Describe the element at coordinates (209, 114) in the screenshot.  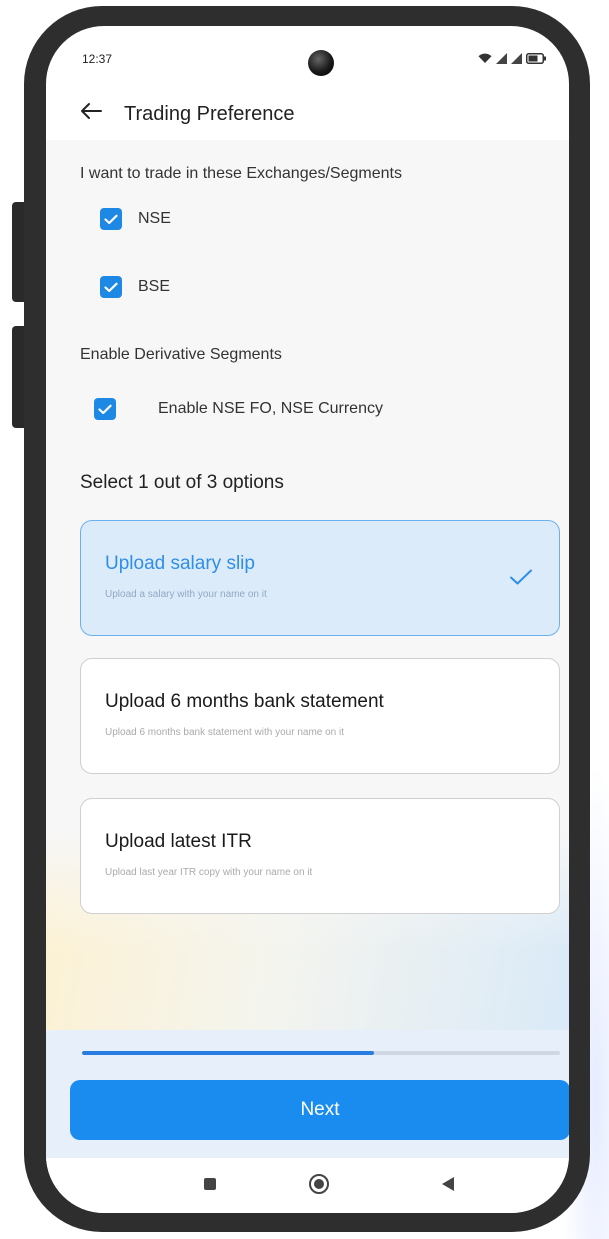
I see `page-title: Trading Preference` at that location.